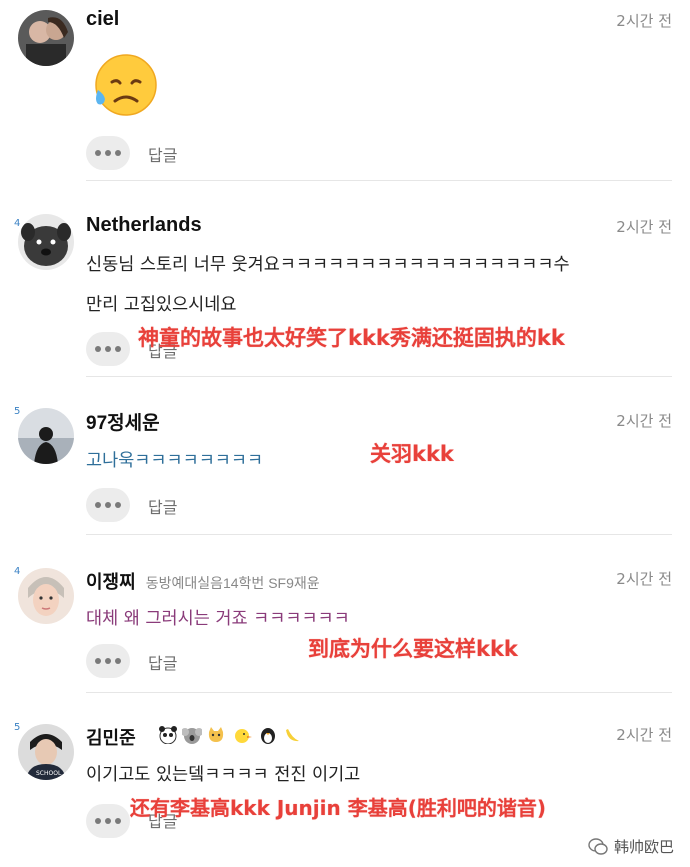 This screenshot has height=867, width=690. What do you see at coordinates (216, 734) in the screenshot?
I see `cat-emoji-icon` at bounding box center [216, 734].